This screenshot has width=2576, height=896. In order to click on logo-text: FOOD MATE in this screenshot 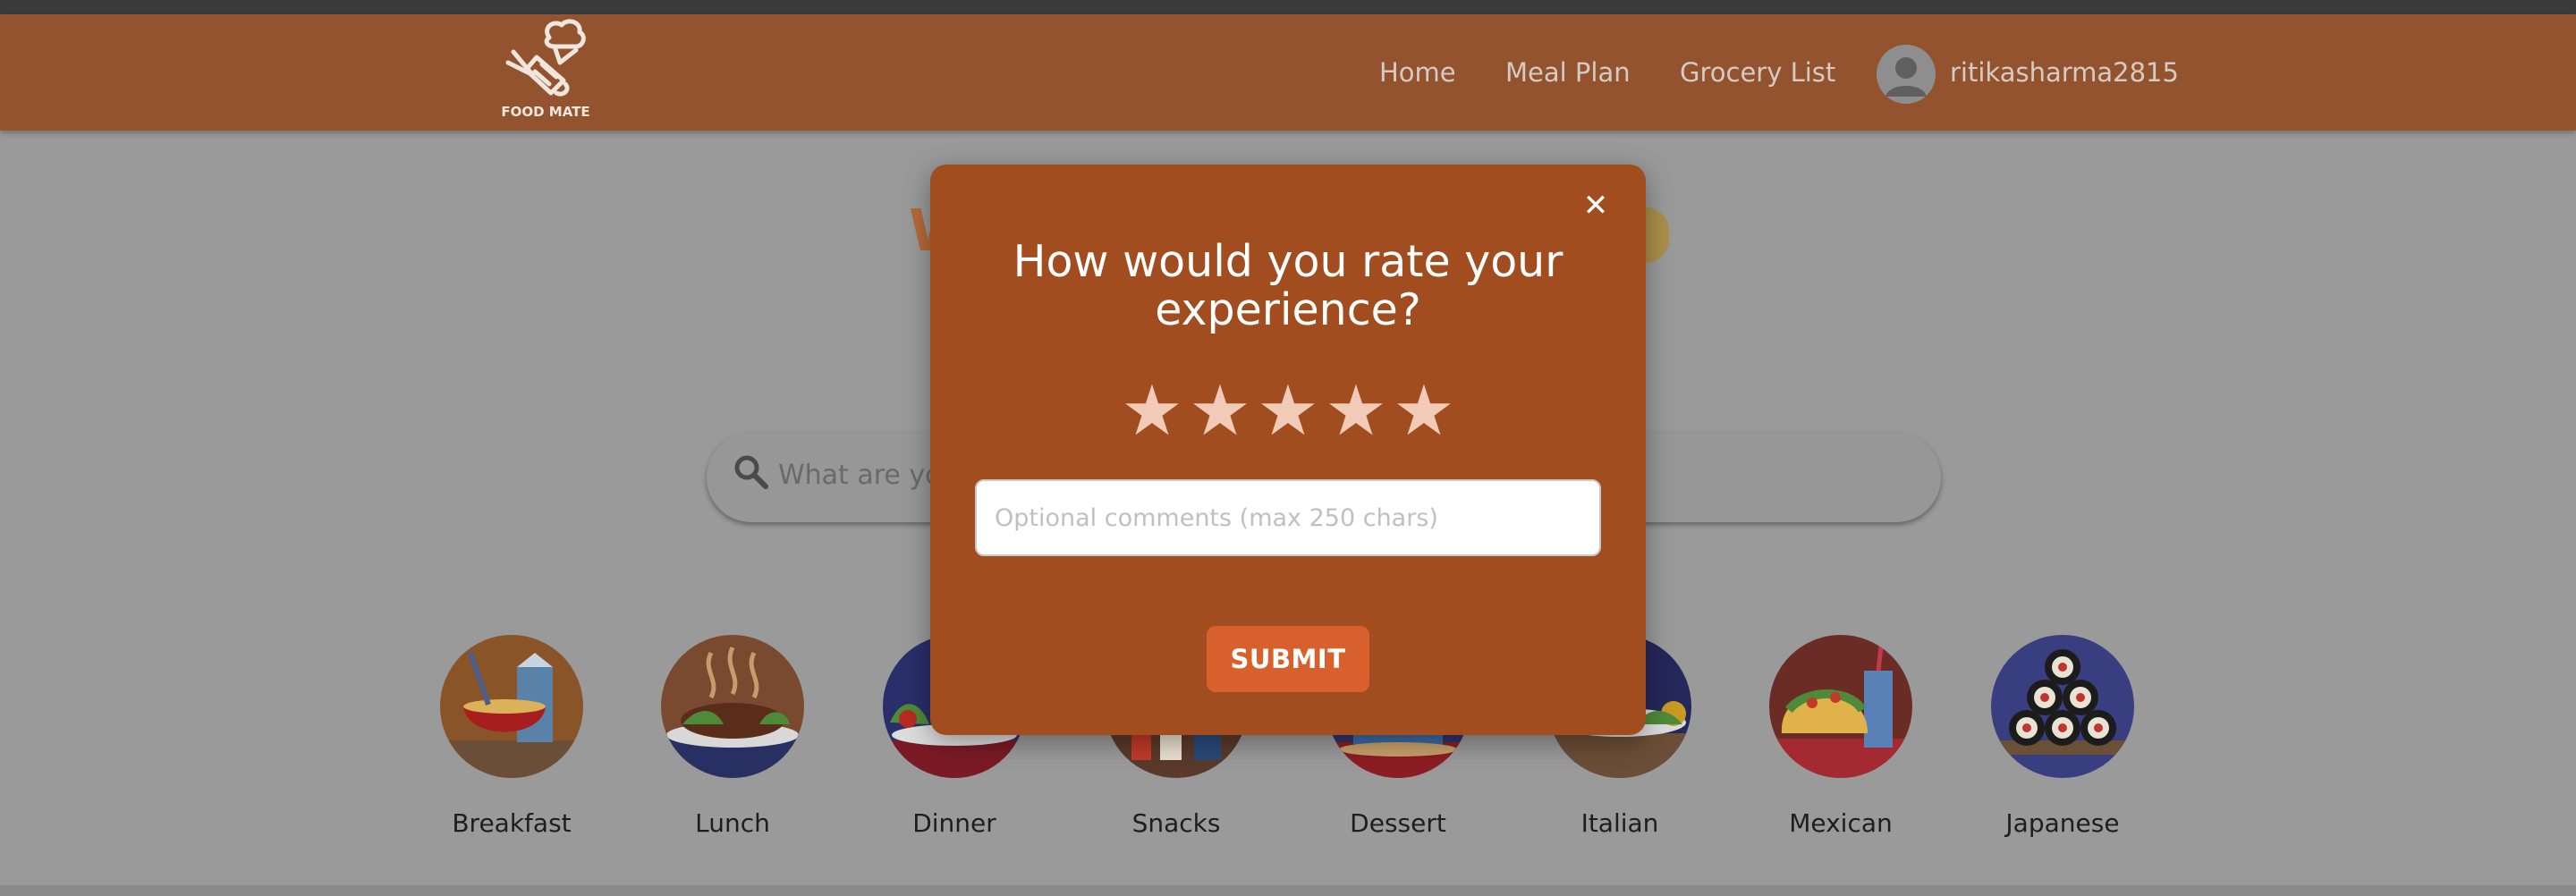, I will do `click(545, 112)`.